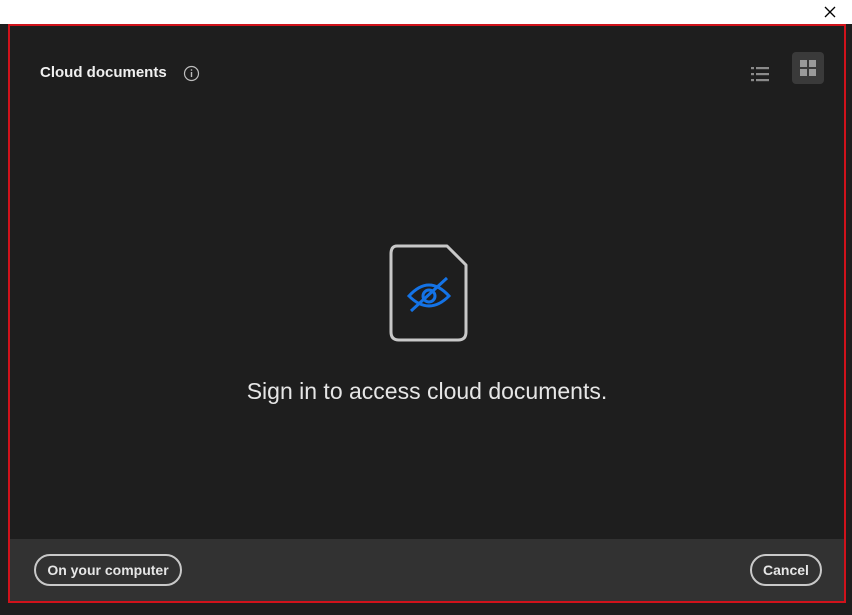  Describe the element at coordinates (428, 293) in the screenshot. I see `hidden-document-icon` at that location.